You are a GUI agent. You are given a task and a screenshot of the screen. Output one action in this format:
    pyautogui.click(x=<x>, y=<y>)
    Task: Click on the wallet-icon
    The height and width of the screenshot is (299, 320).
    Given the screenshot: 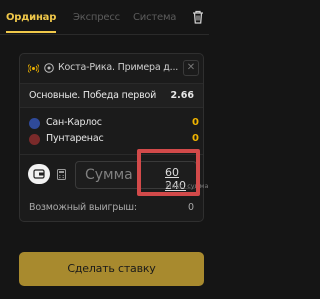 What is the action you would take?
    pyautogui.click(x=39, y=174)
    